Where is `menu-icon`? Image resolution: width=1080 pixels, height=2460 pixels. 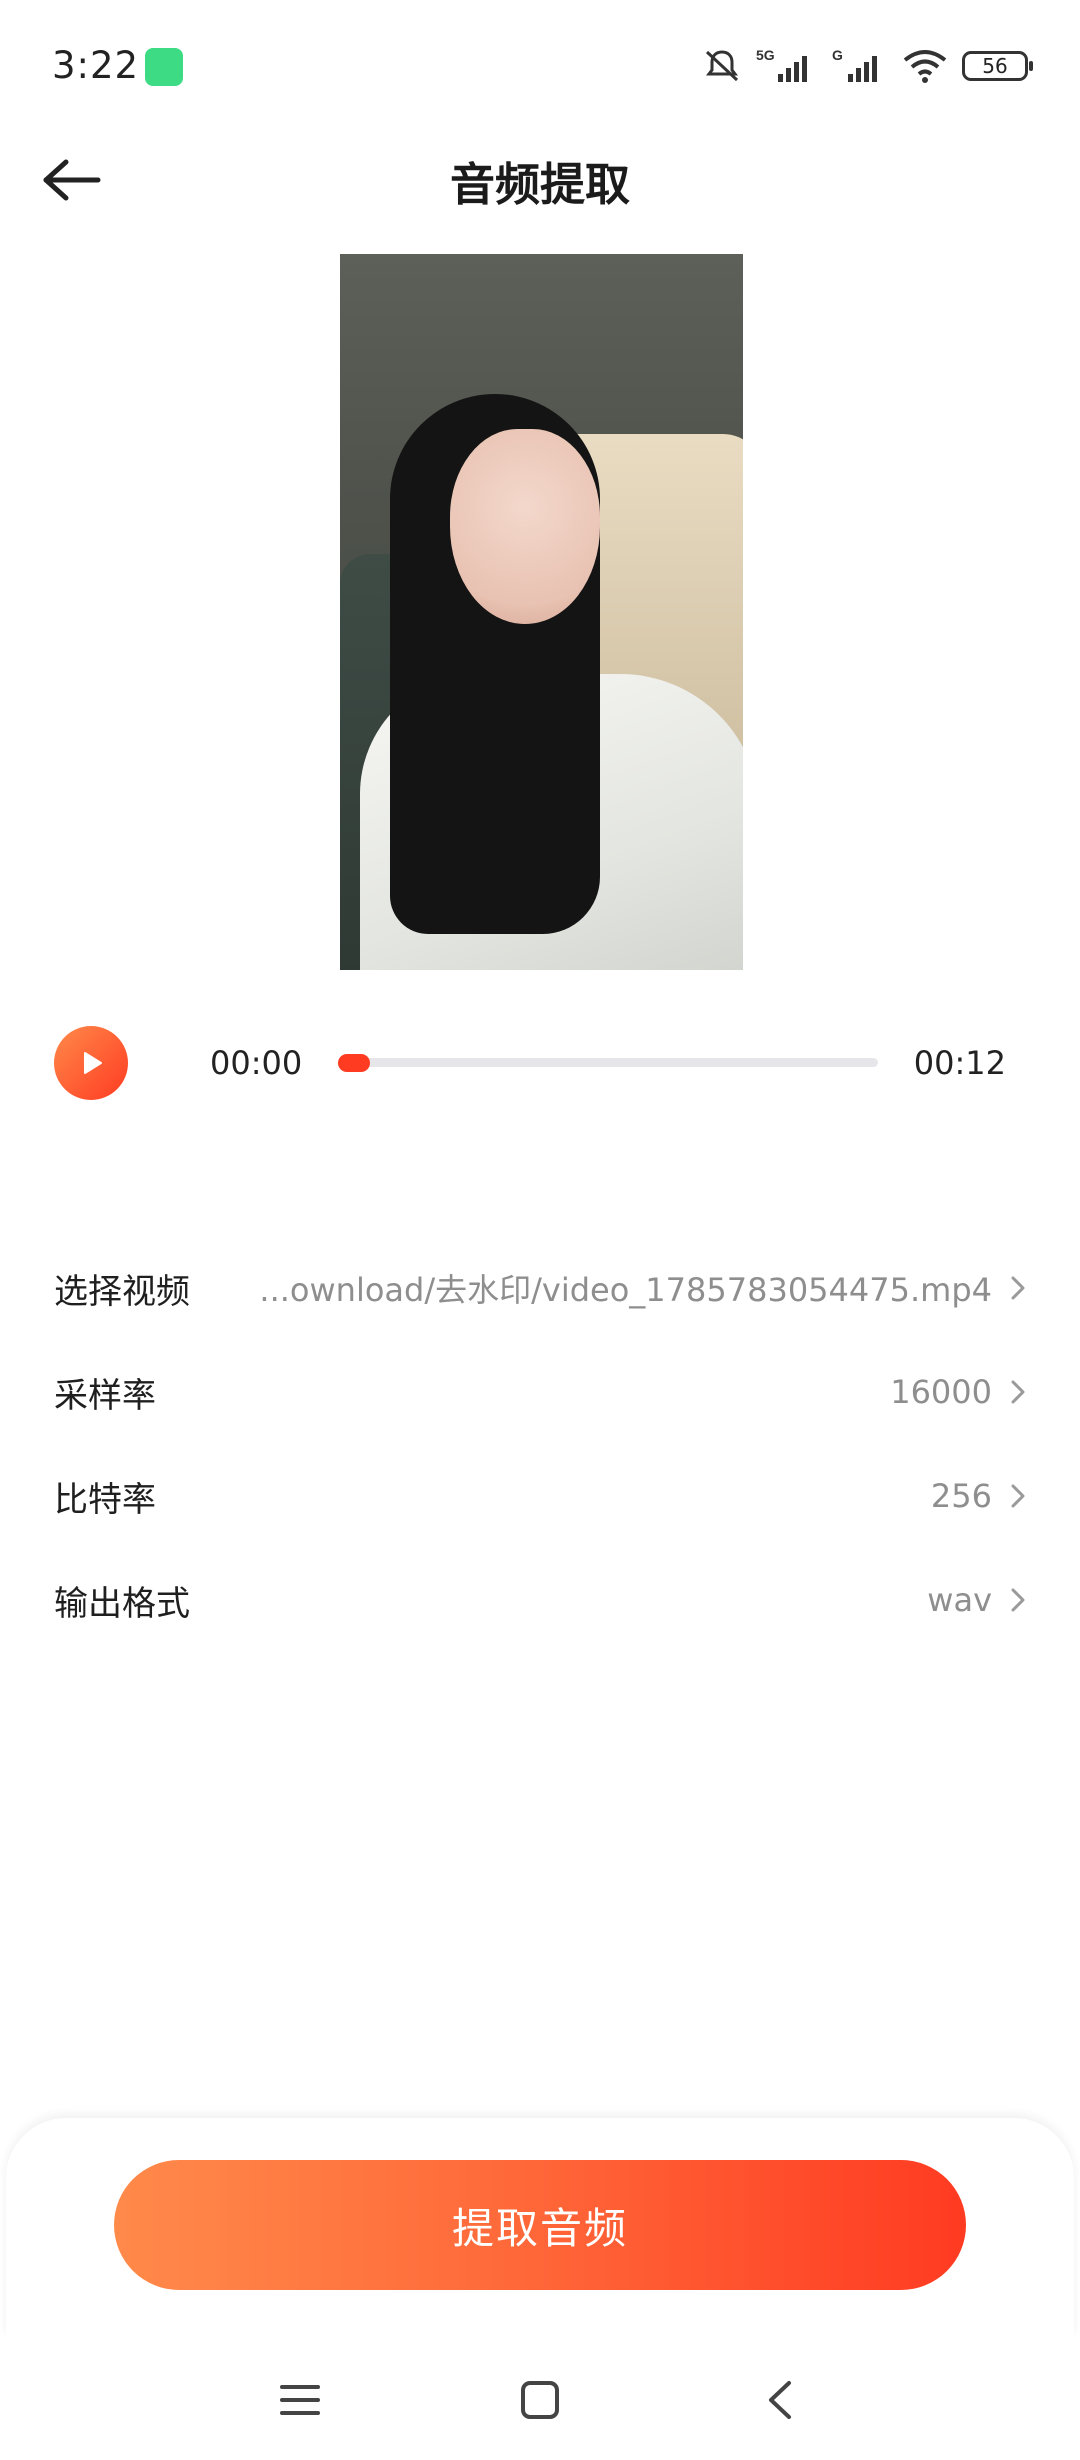 menu-icon is located at coordinates (300, 2400).